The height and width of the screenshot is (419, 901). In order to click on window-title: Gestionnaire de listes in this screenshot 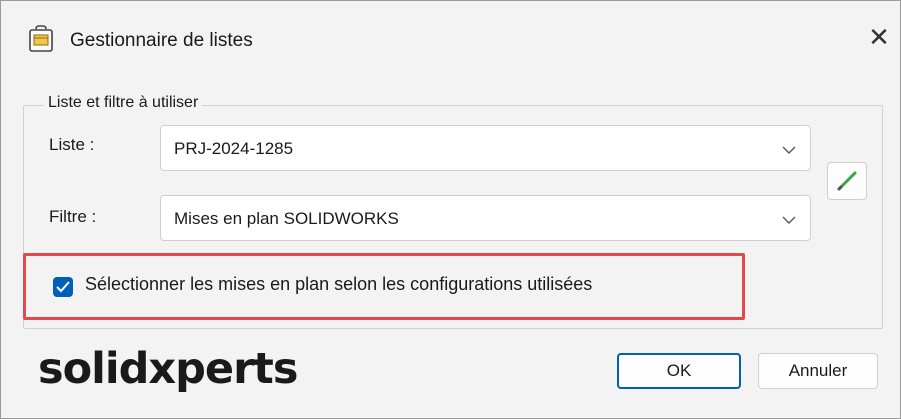, I will do `click(161, 40)`.